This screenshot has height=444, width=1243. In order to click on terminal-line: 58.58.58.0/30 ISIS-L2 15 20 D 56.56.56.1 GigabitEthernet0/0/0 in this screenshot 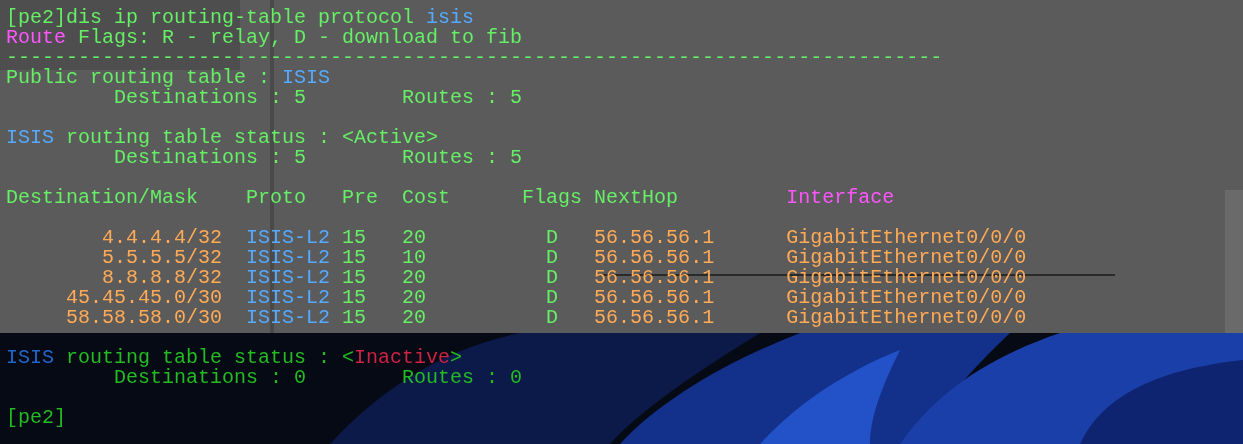, I will do `click(546, 317)`.